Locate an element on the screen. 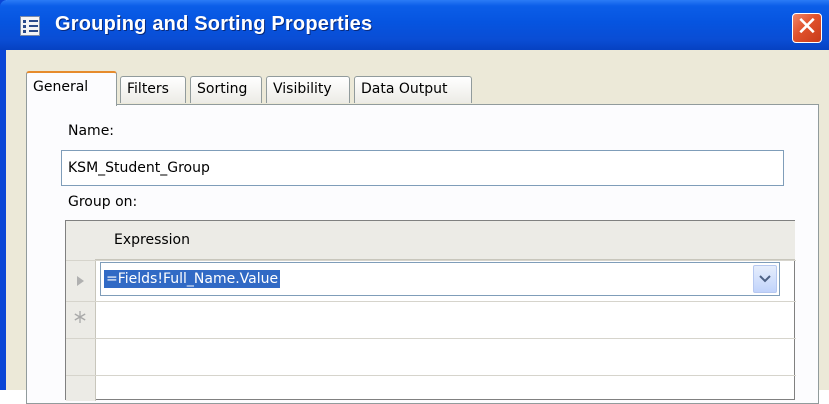 This screenshot has height=404, width=829. tab-data-output: Data Output is located at coordinates (413, 89).